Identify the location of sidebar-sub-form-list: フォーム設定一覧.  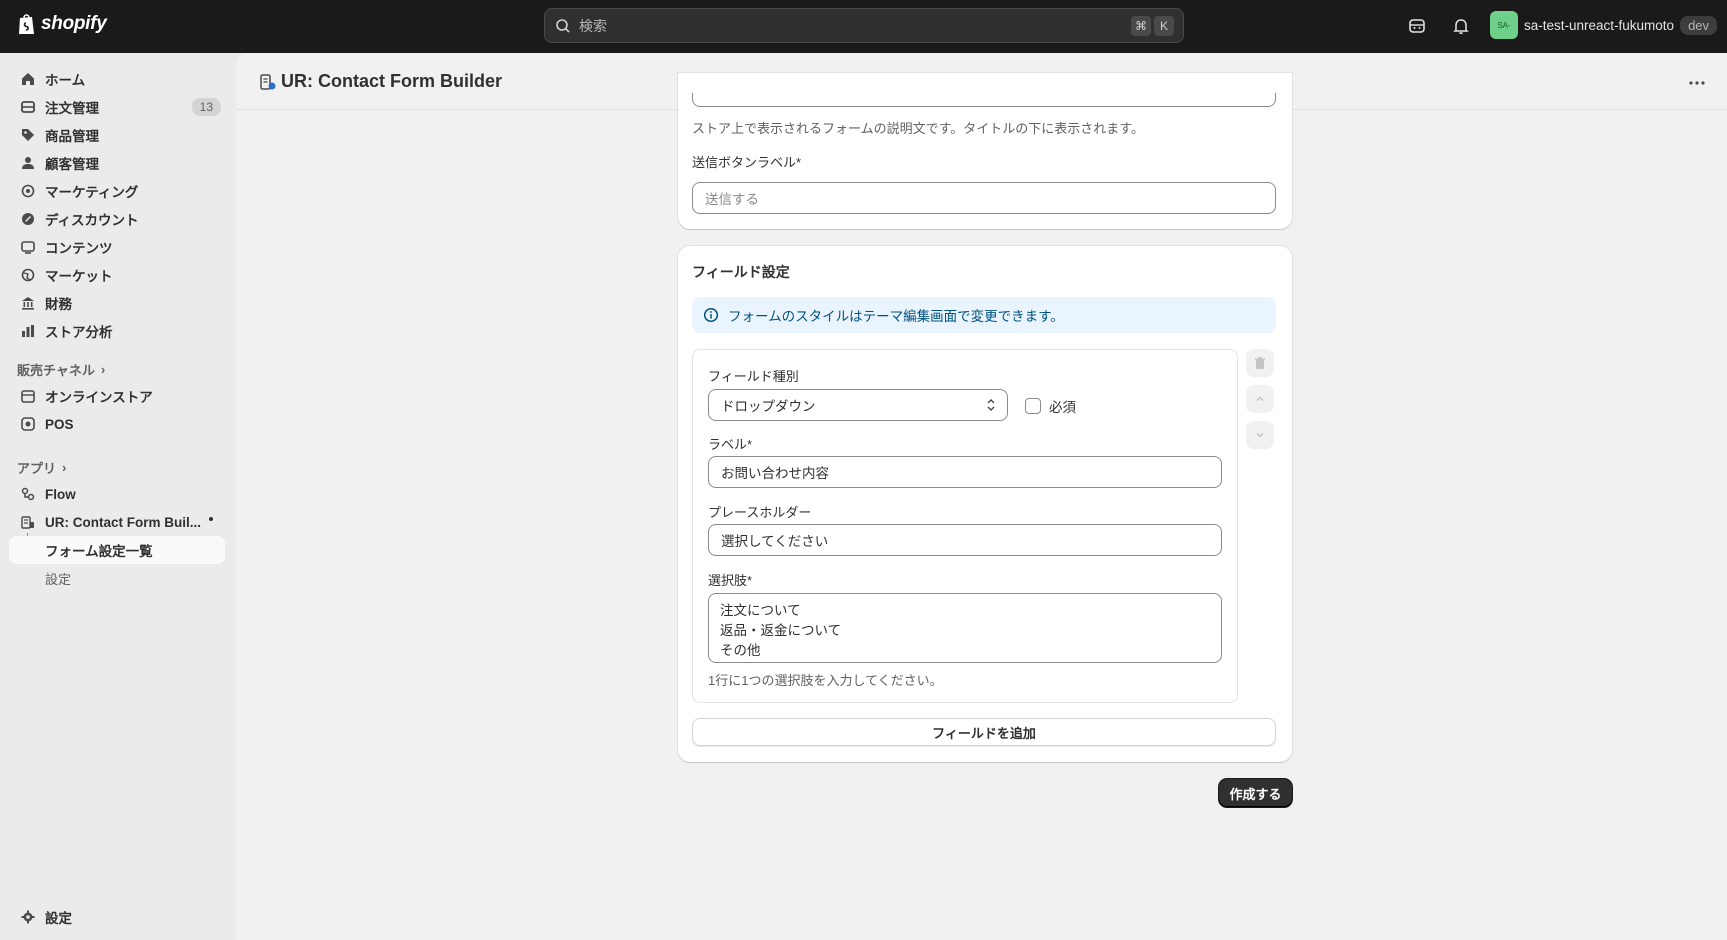
(117, 550).